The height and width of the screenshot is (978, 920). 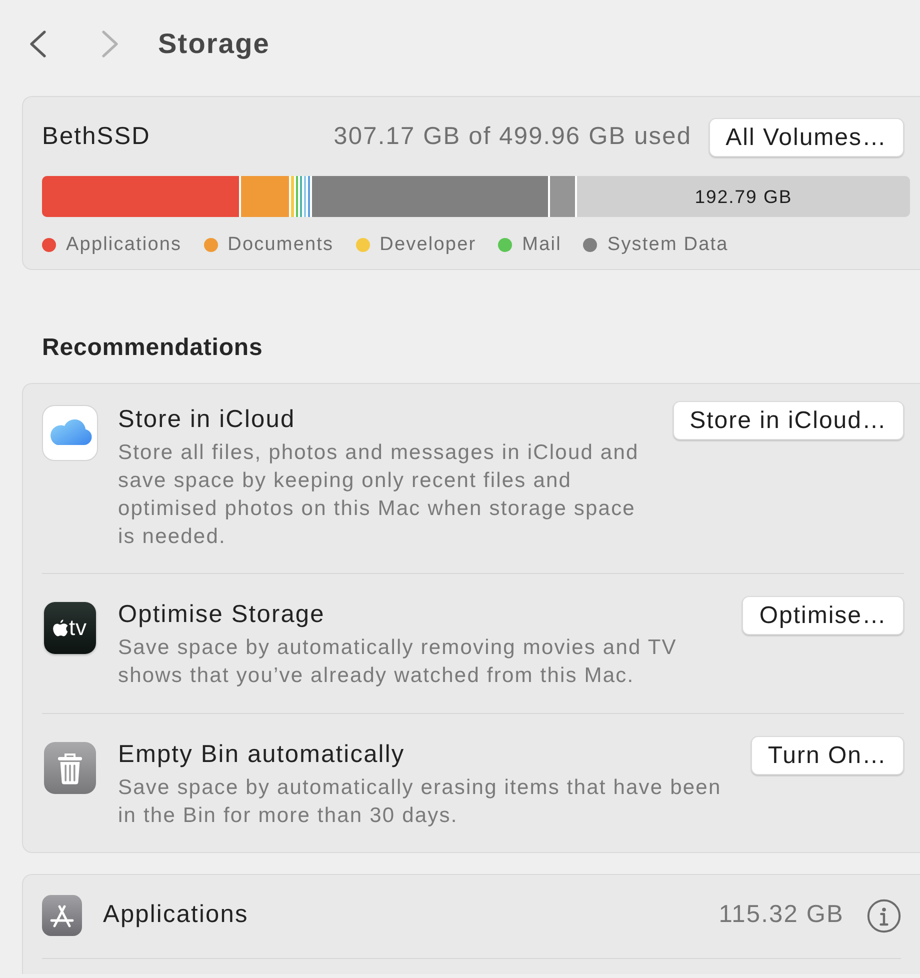 I want to click on category-size: 115.32 GB, so click(x=781, y=915).